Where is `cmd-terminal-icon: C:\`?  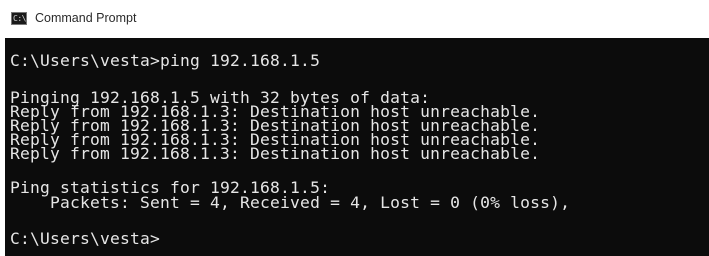
cmd-terminal-icon: C:\ is located at coordinates (19, 18).